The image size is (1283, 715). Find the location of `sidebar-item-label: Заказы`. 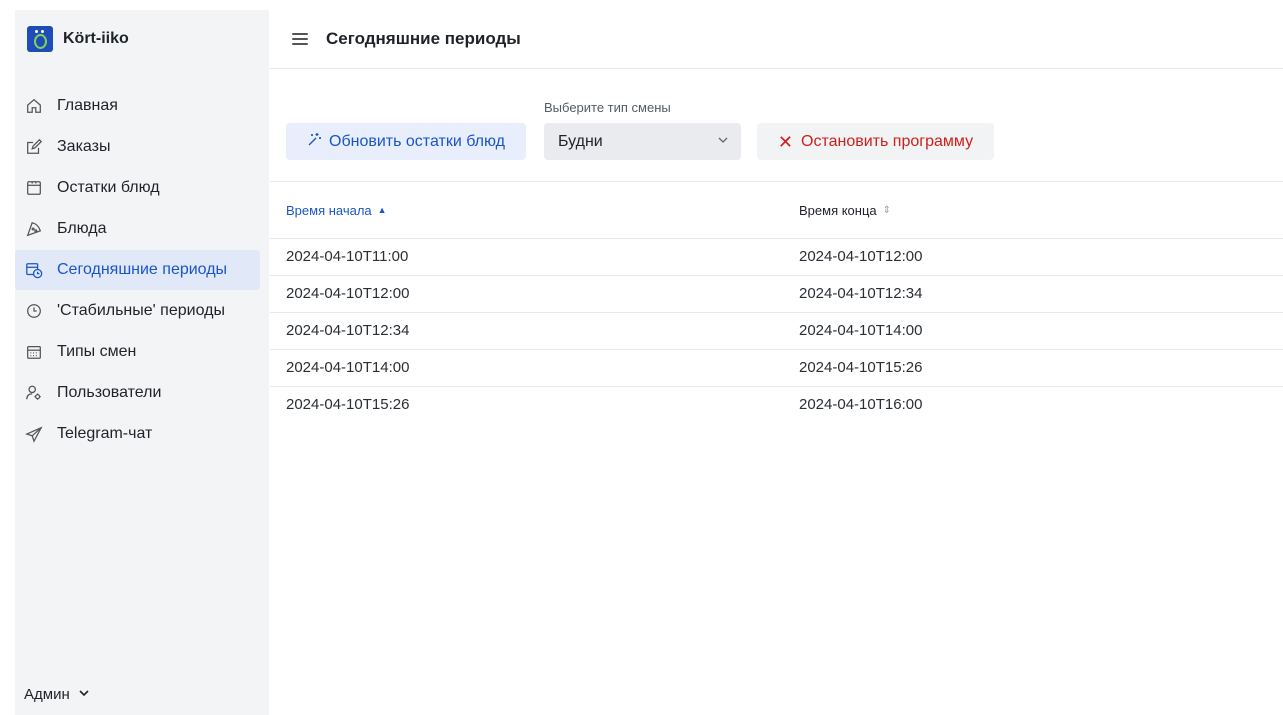

sidebar-item-label: Заказы is located at coordinates (84, 146).